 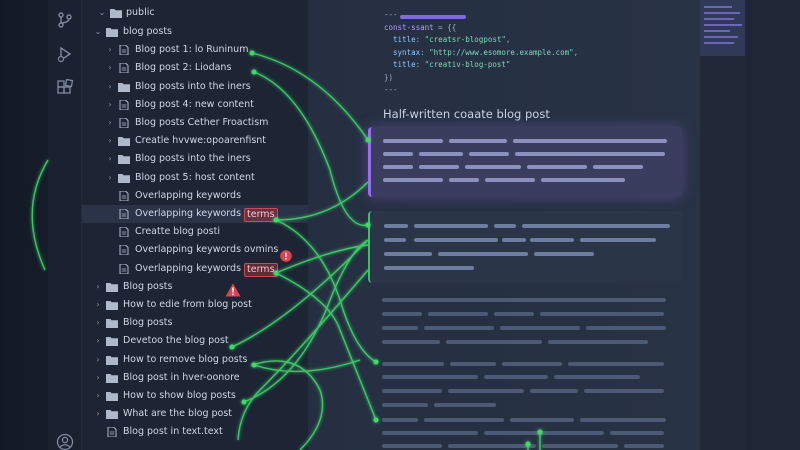 I want to click on tree-folder-public: ⌄ public, so click(x=195, y=13).